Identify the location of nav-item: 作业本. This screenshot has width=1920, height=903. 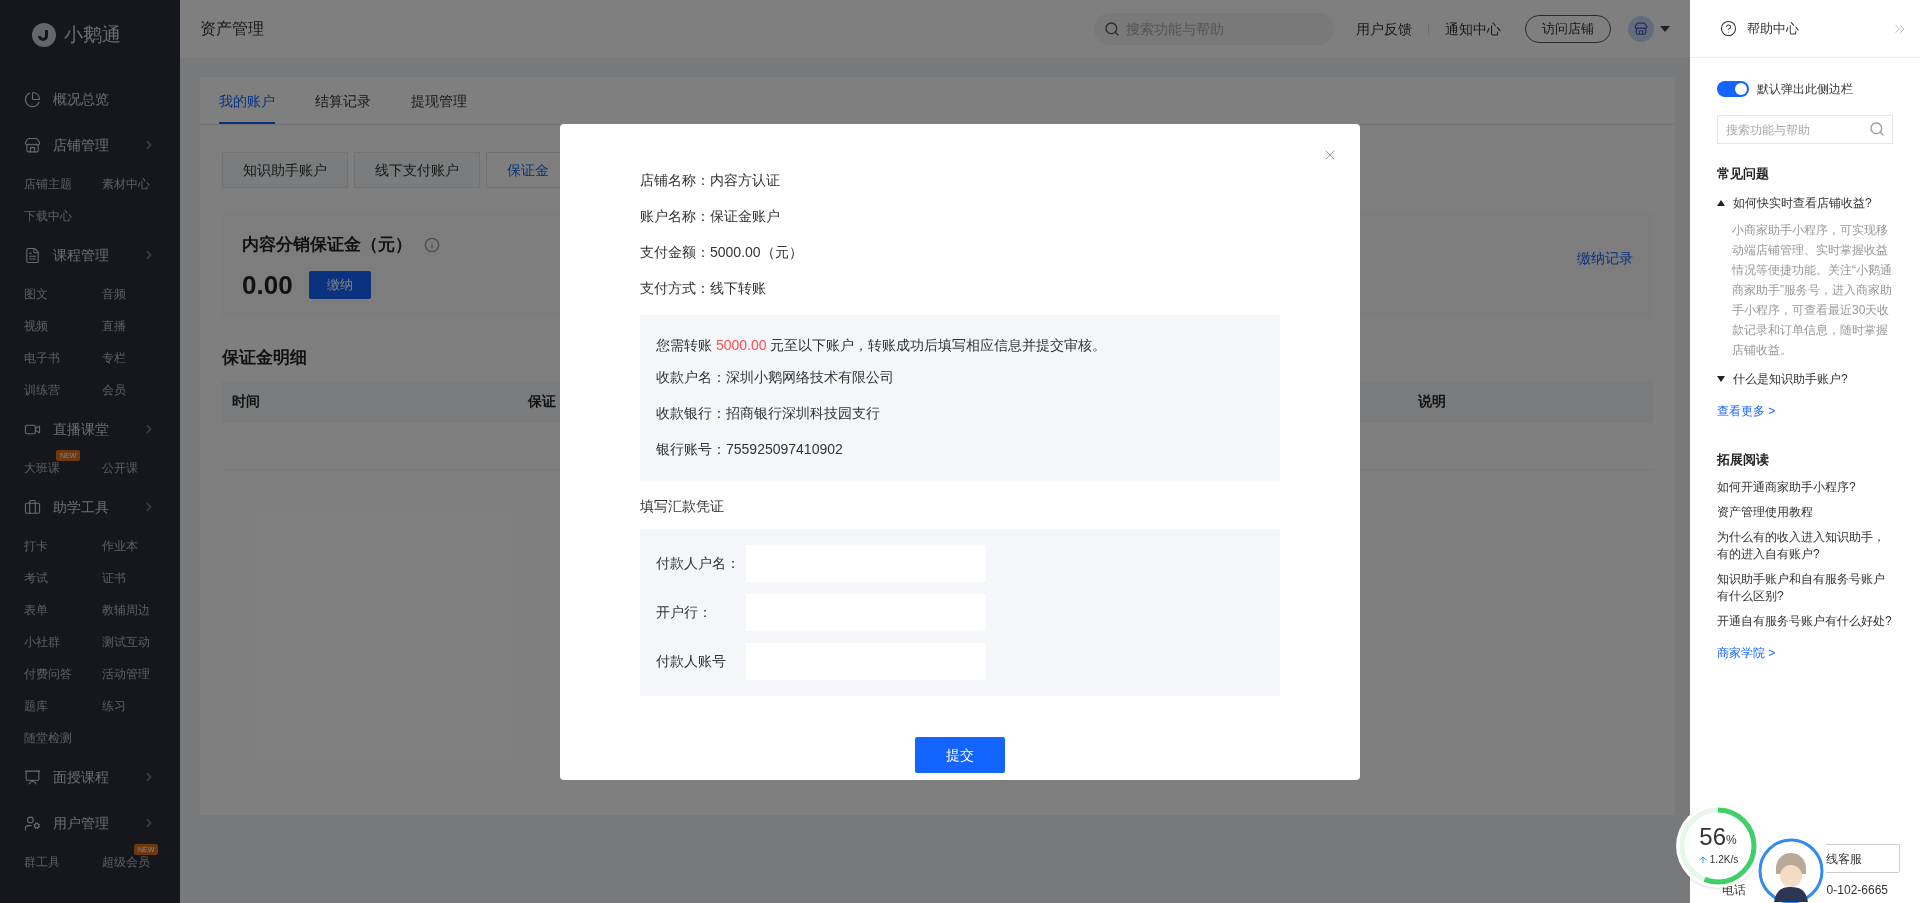
(120, 546).